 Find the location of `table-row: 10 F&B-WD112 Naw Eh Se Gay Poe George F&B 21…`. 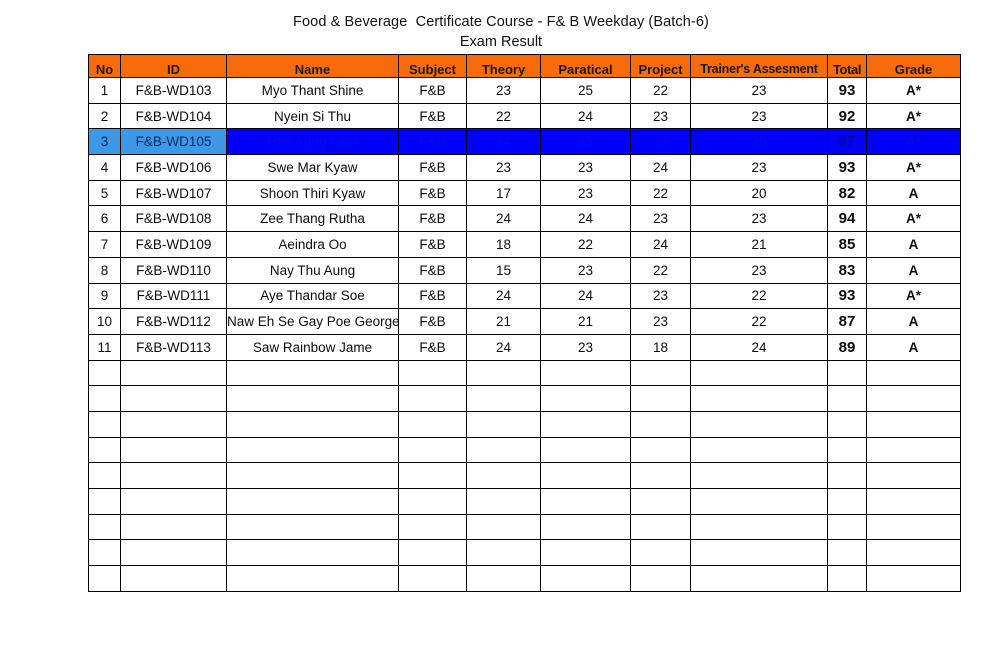

table-row: 10 F&B-WD112 Naw Eh Se Gay Poe George F&B 21… is located at coordinates (524, 321).